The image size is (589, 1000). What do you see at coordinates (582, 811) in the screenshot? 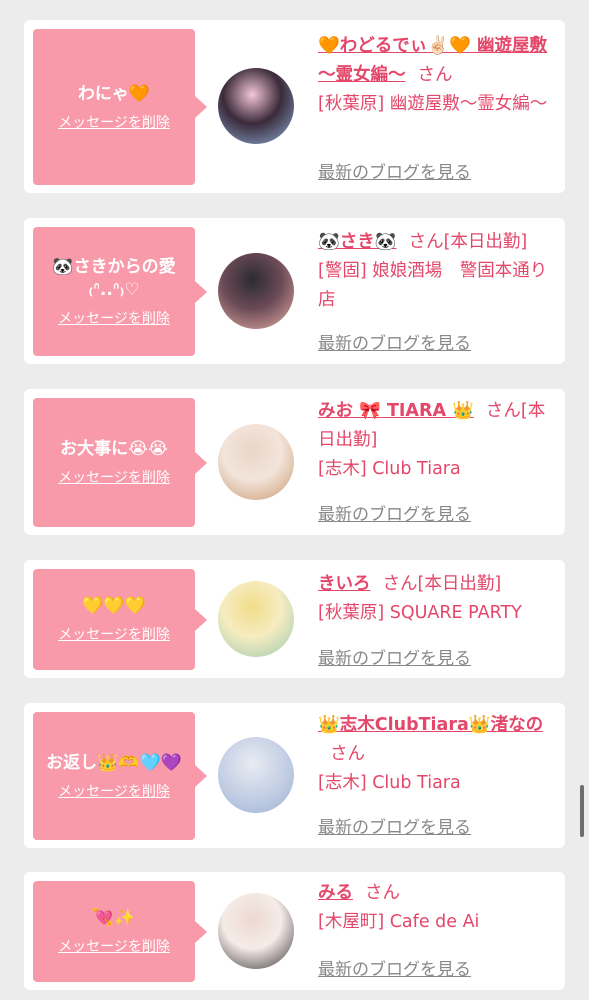
I see `scrollbar-thumb` at bounding box center [582, 811].